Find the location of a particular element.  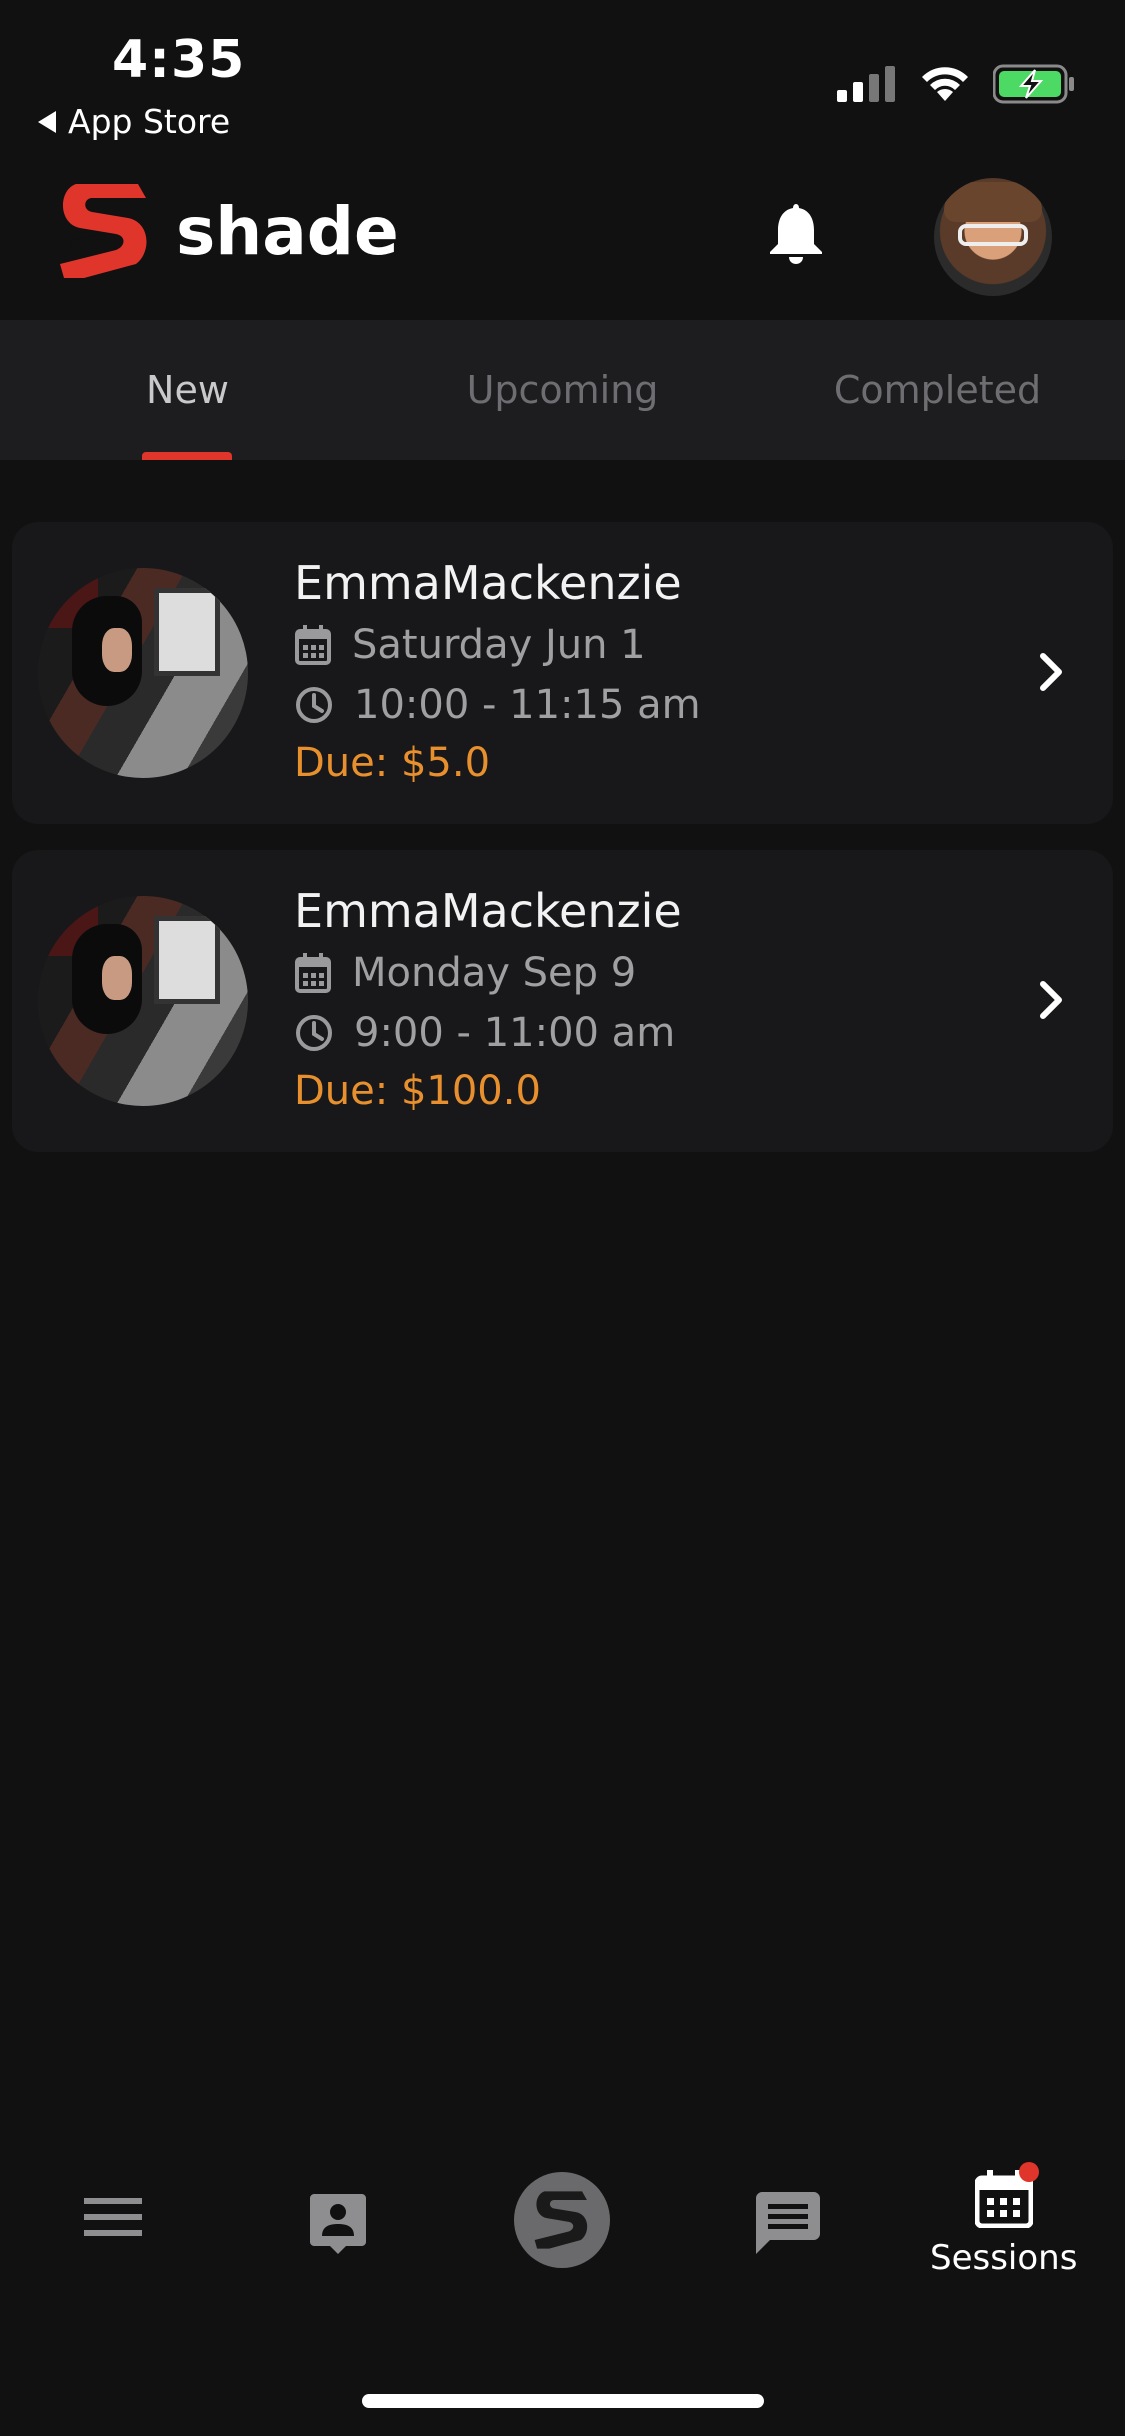

profile-avatar is located at coordinates (993, 237).